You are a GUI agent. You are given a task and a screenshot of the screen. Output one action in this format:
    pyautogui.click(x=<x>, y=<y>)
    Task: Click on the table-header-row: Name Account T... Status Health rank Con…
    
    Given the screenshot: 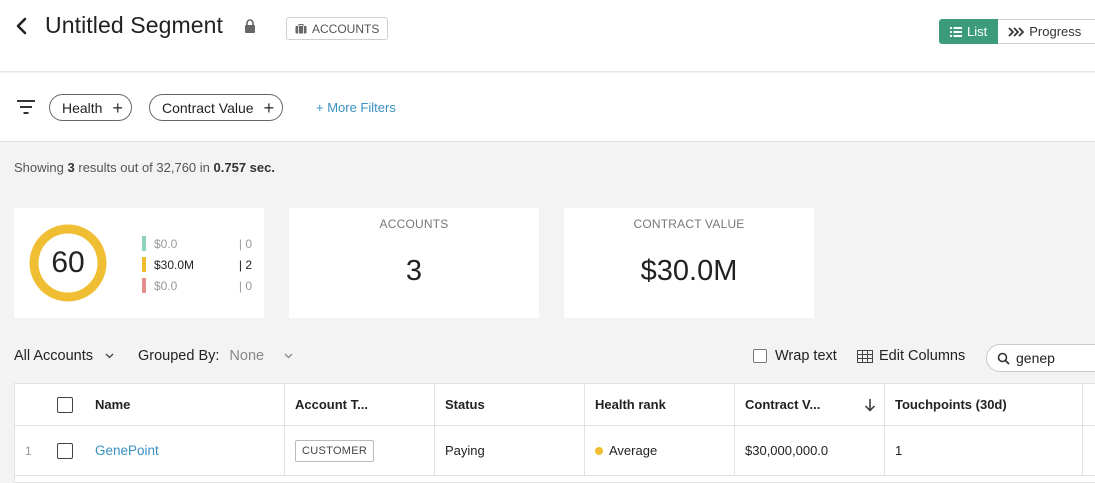 What is the action you would take?
    pyautogui.click(x=555, y=405)
    